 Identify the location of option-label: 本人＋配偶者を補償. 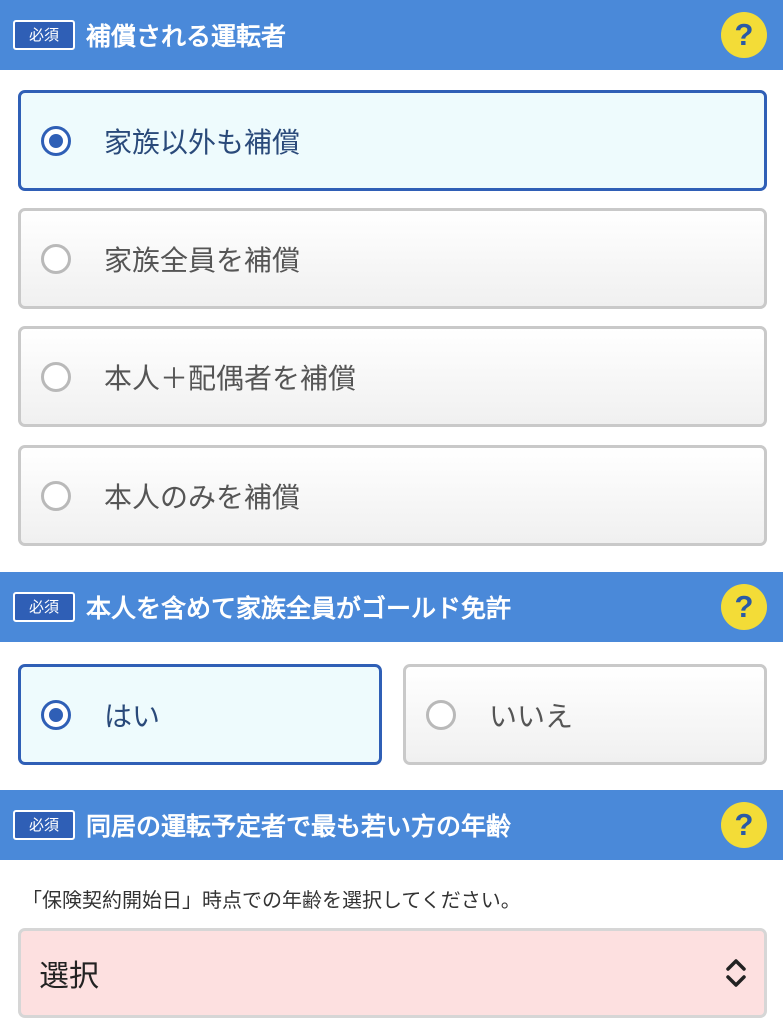
(230, 378).